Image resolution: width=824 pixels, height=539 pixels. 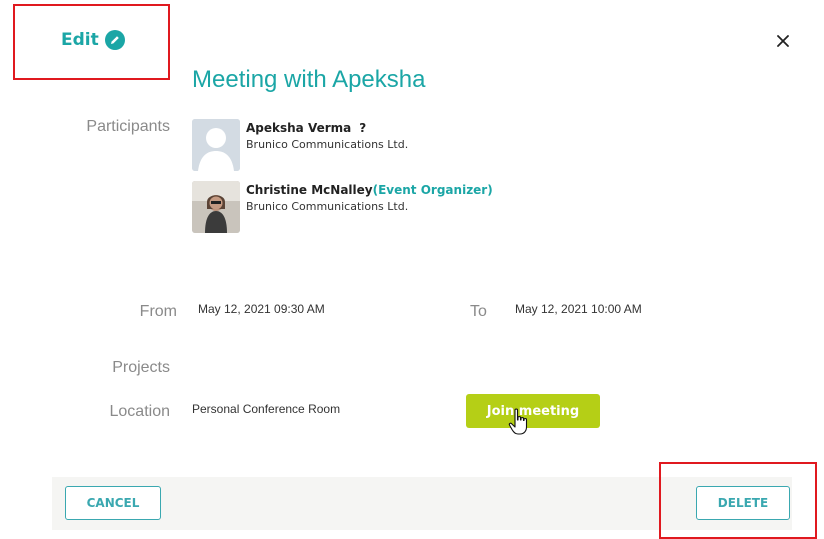 What do you see at coordinates (309, 79) in the screenshot?
I see `meeting-title: Meeting with Apeksha` at bounding box center [309, 79].